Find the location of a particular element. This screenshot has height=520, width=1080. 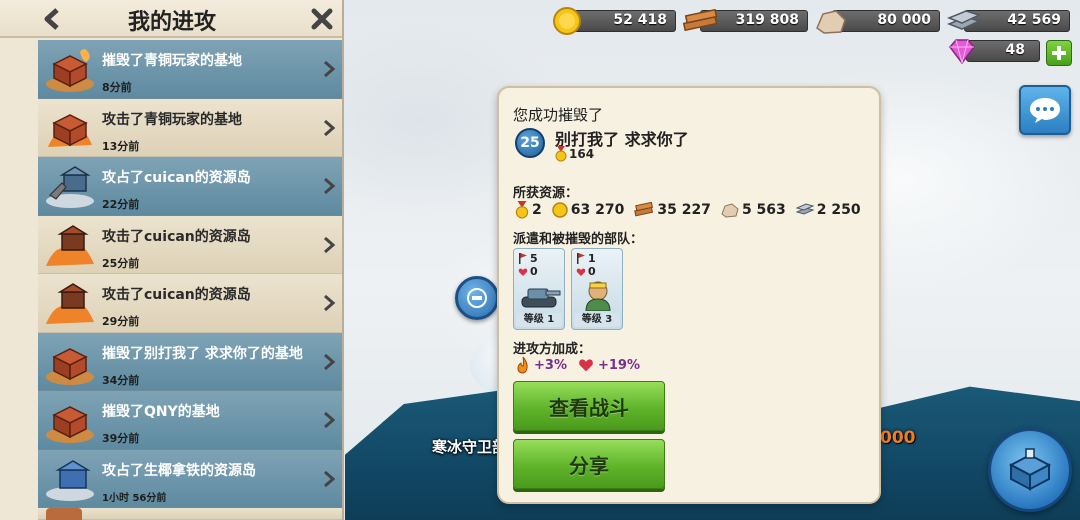

troop-sent: 5 is located at coordinates (534, 258).